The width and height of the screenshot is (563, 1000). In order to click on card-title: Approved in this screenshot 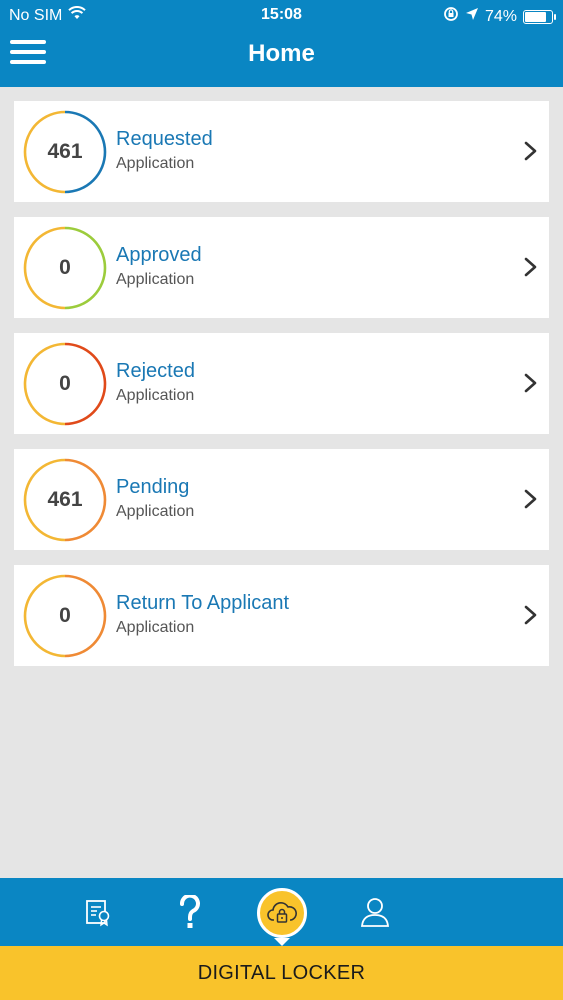, I will do `click(159, 255)`.